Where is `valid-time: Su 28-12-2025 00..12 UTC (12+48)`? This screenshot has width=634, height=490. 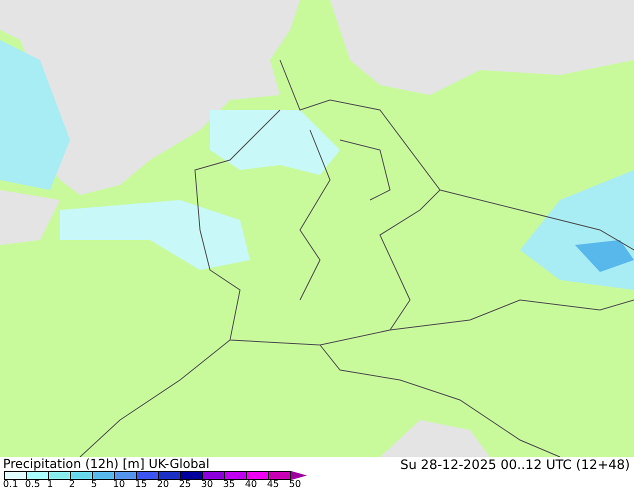
valid-time: Su 28-12-2025 00..12 UTC (12+48) is located at coordinates (515, 467).